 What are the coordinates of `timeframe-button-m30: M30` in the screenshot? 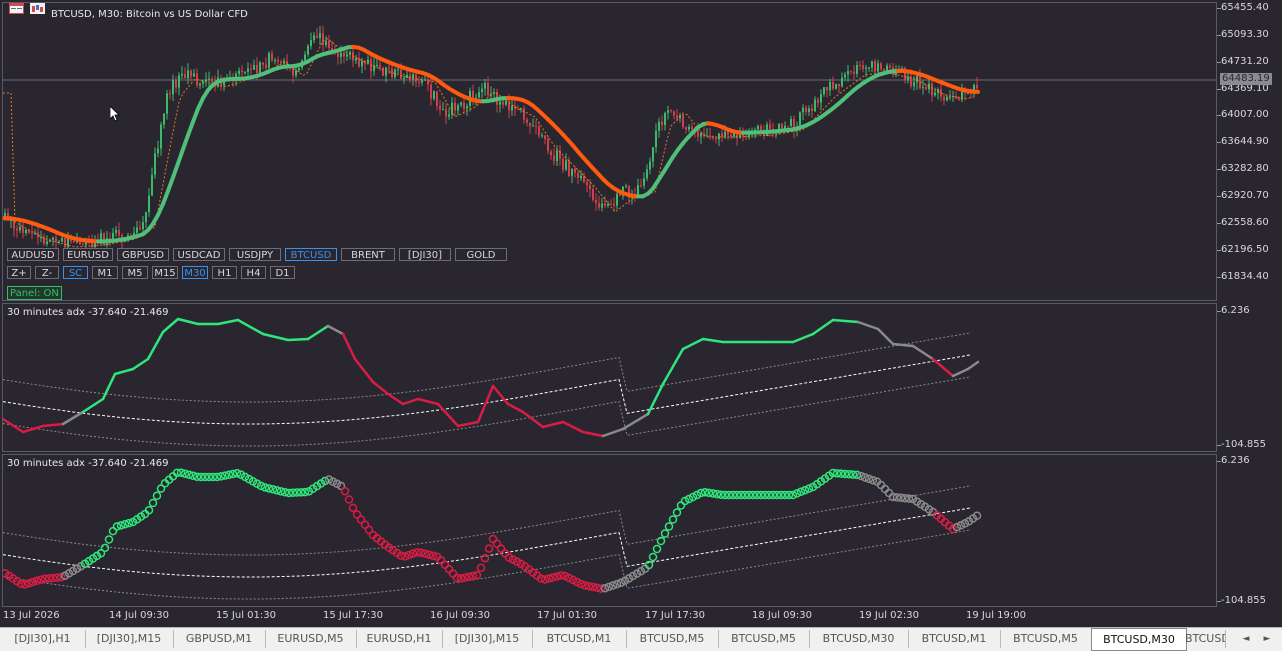 It's located at (195, 272).